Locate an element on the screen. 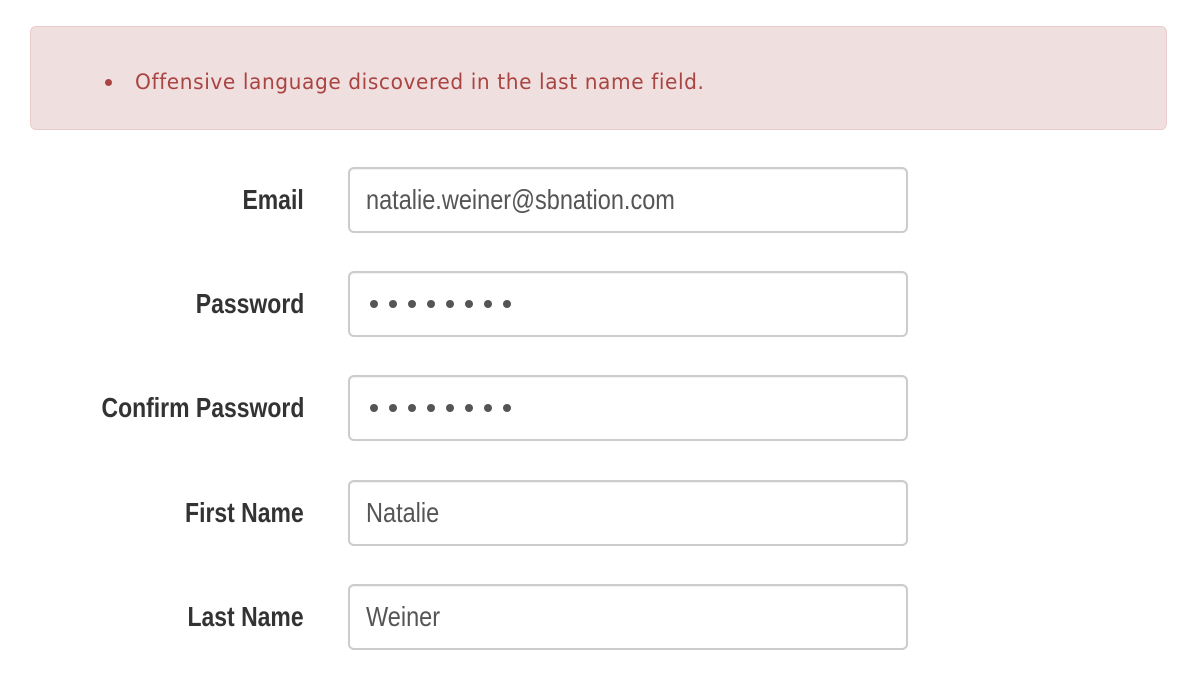 This screenshot has height=683, width=1200. email-field-value: natalie.weiner@sbnation.com is located at coordinates (520, 199).